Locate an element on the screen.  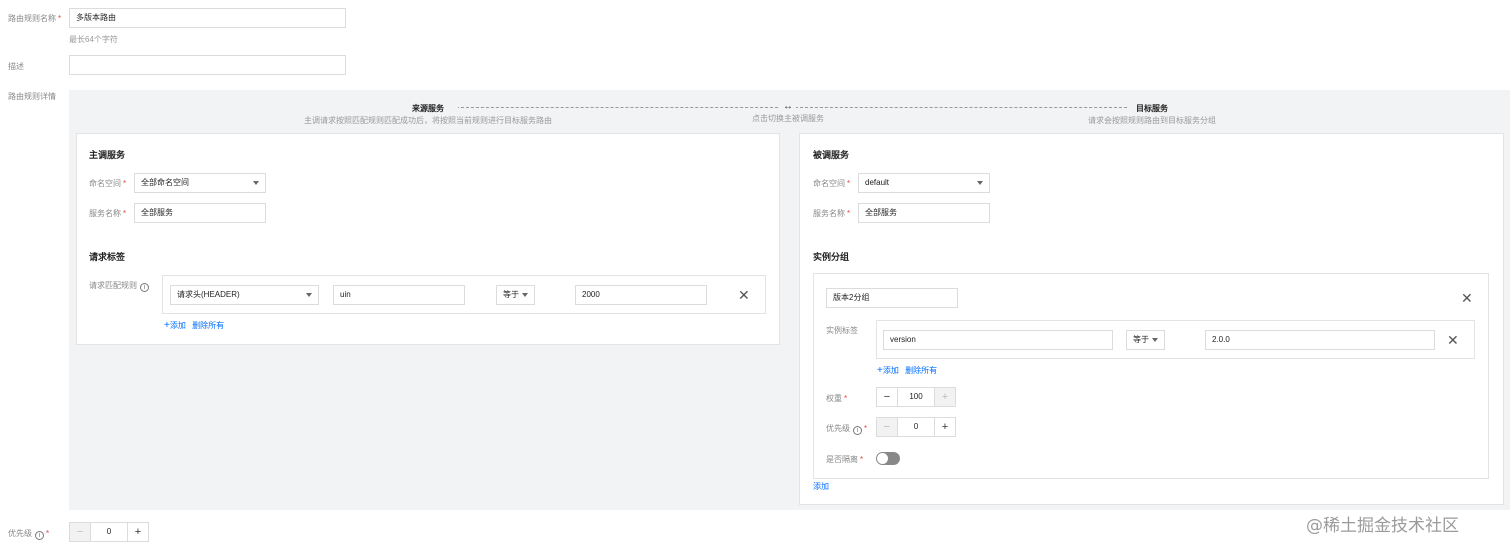
callee-service-label: 服务名称 * is located at coordinates (832, 213).